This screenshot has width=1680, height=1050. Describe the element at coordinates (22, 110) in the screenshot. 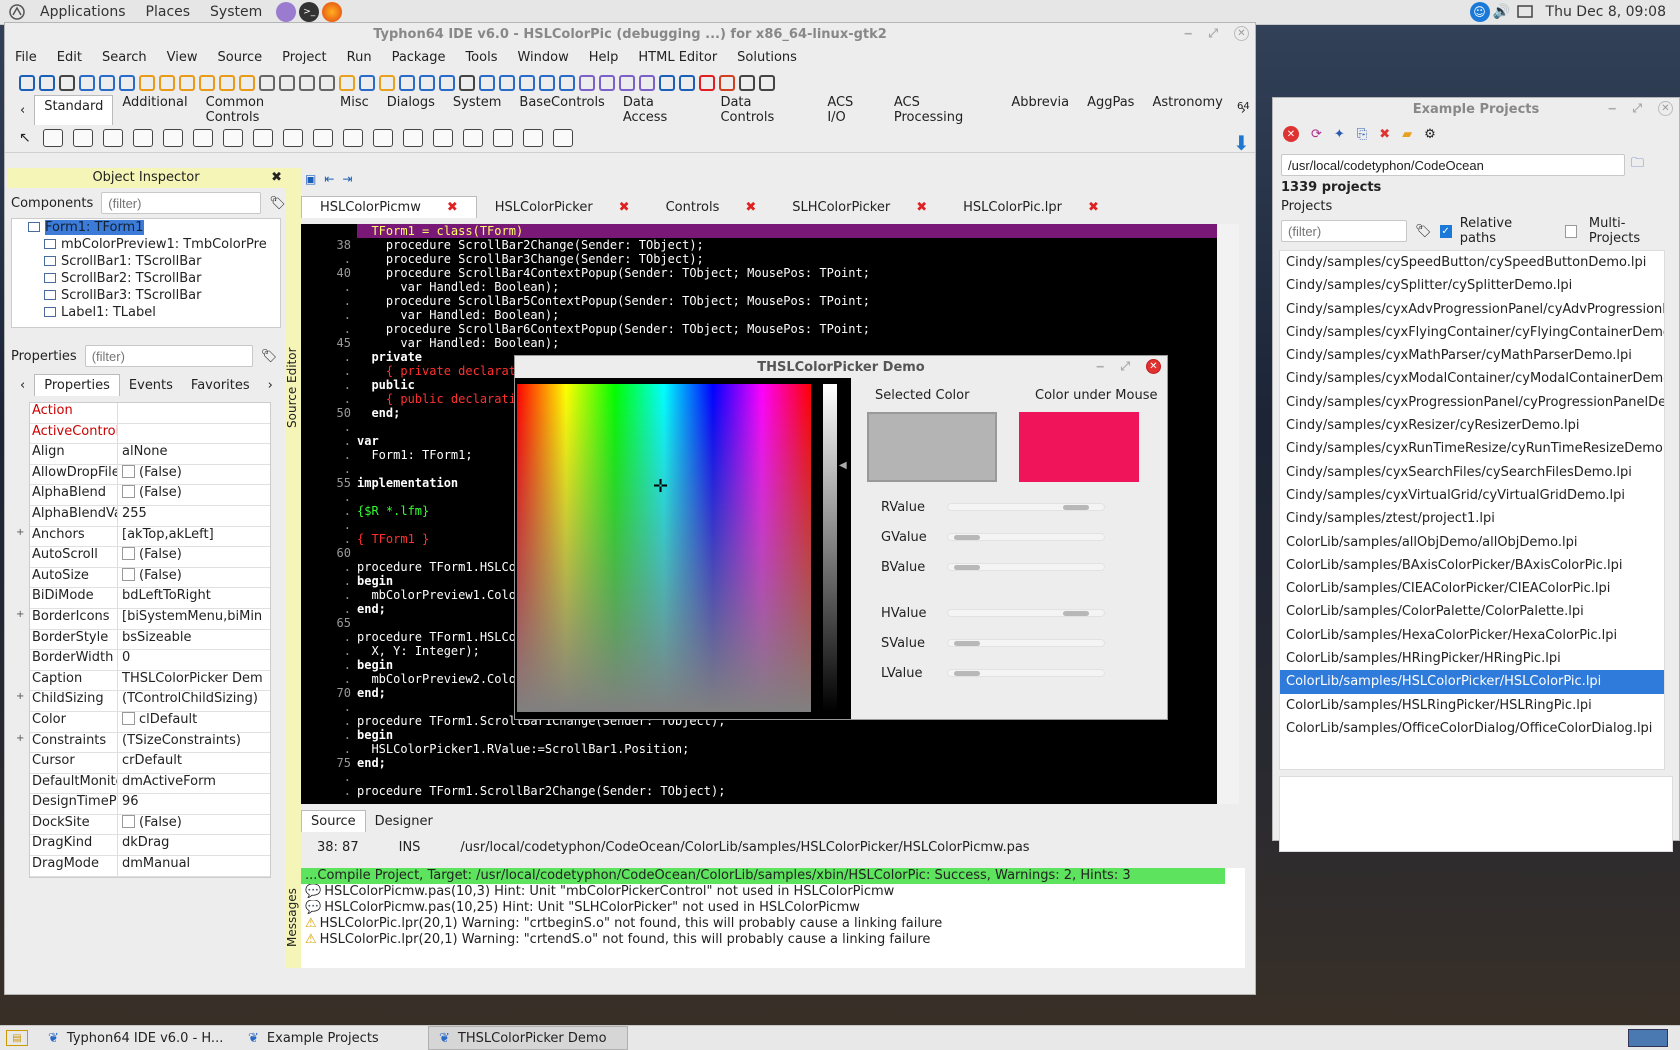

I see `palette-left-arrow-icon: ‹` at that location.